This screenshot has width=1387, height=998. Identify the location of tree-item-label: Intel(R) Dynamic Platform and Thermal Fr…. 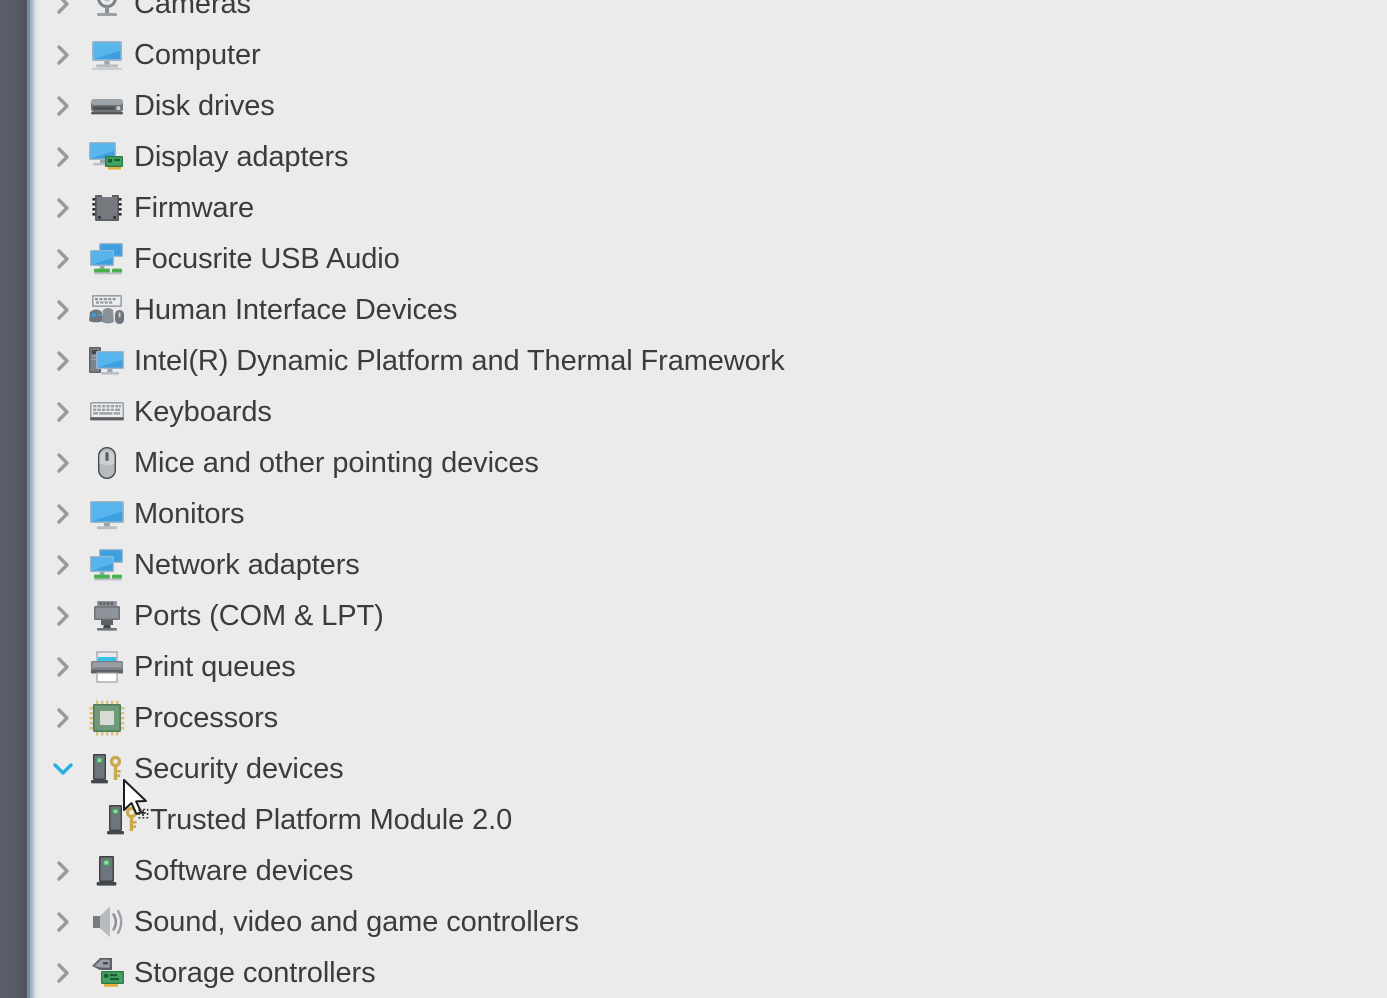
(459, 360).